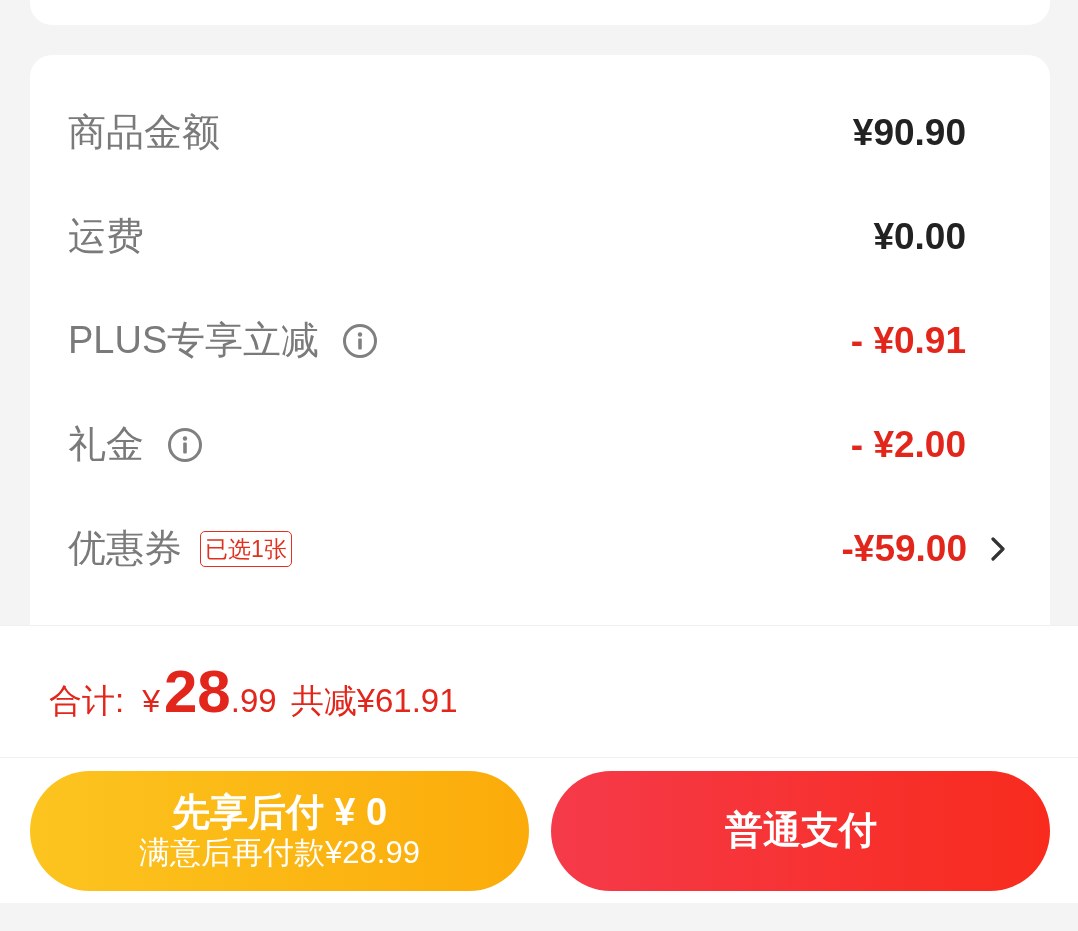  Describe the element at coordinates (998, 549) in the screenshot. I see `chevron-right-icon` at that location.